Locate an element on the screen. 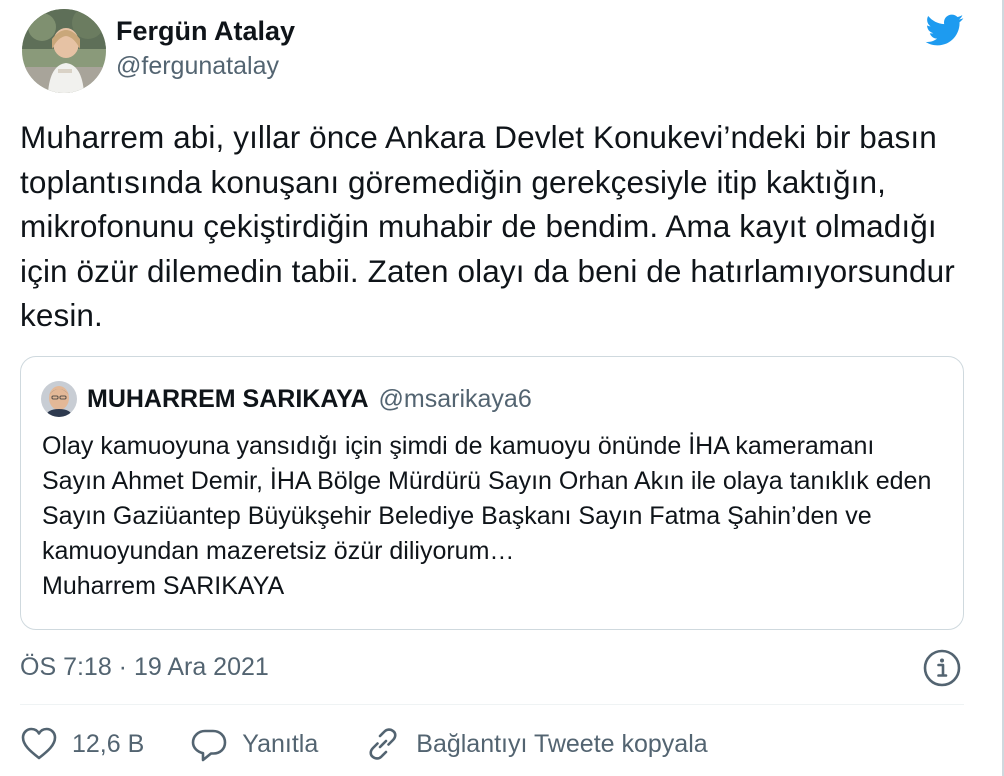 The width and height of the screenshot is (1004, 776). twitter-bird-icon is located at coordinates (944, 30).